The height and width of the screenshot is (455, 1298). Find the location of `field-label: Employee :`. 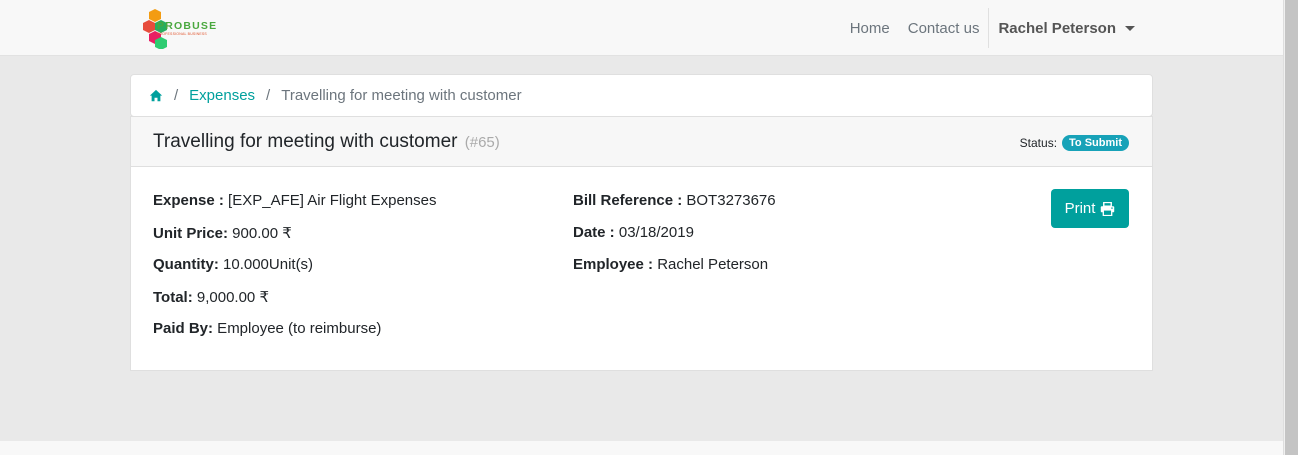

field-label: Employee : is located at coordinates (613, 264).